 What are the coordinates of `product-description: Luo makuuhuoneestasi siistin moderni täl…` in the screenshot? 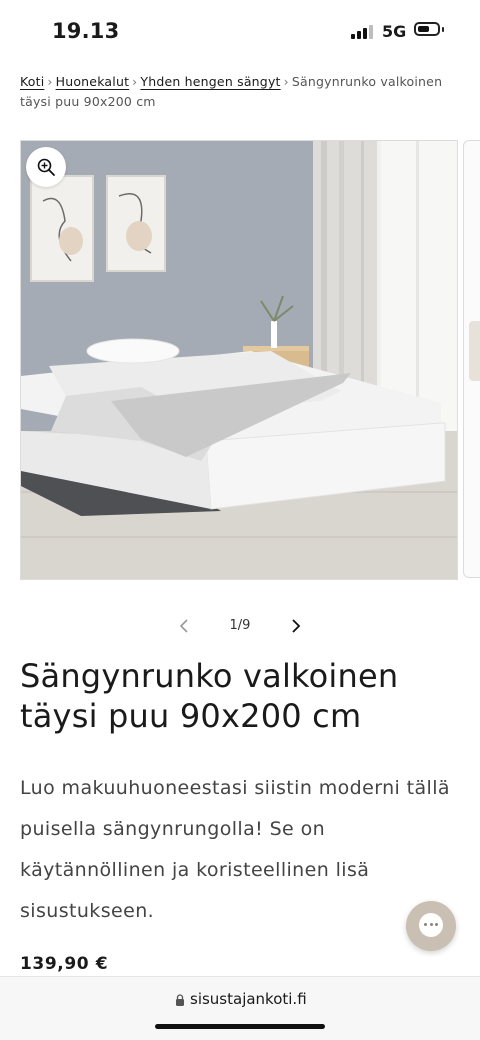 It's located at (235, 849).